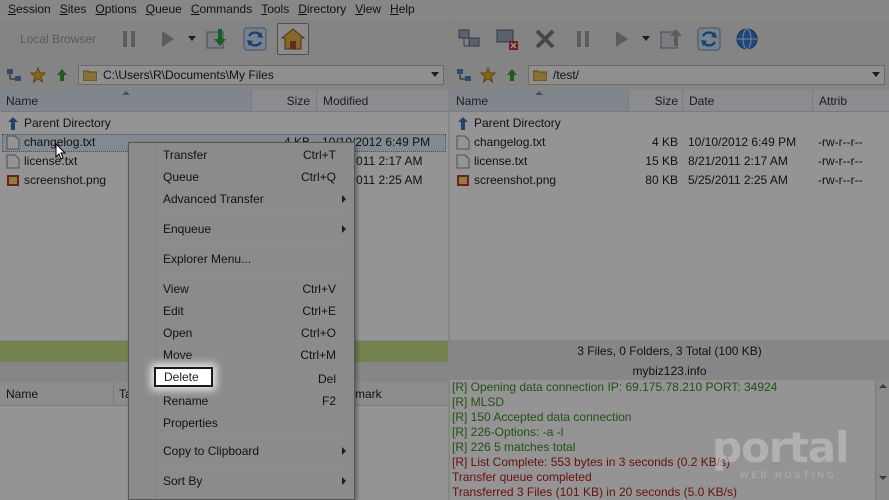 Image resolution: width=889 pixels, height=500 pixels. Describe the element at coordinates (13, 180) in the screenshot. I see `image-file-icon` at that location.